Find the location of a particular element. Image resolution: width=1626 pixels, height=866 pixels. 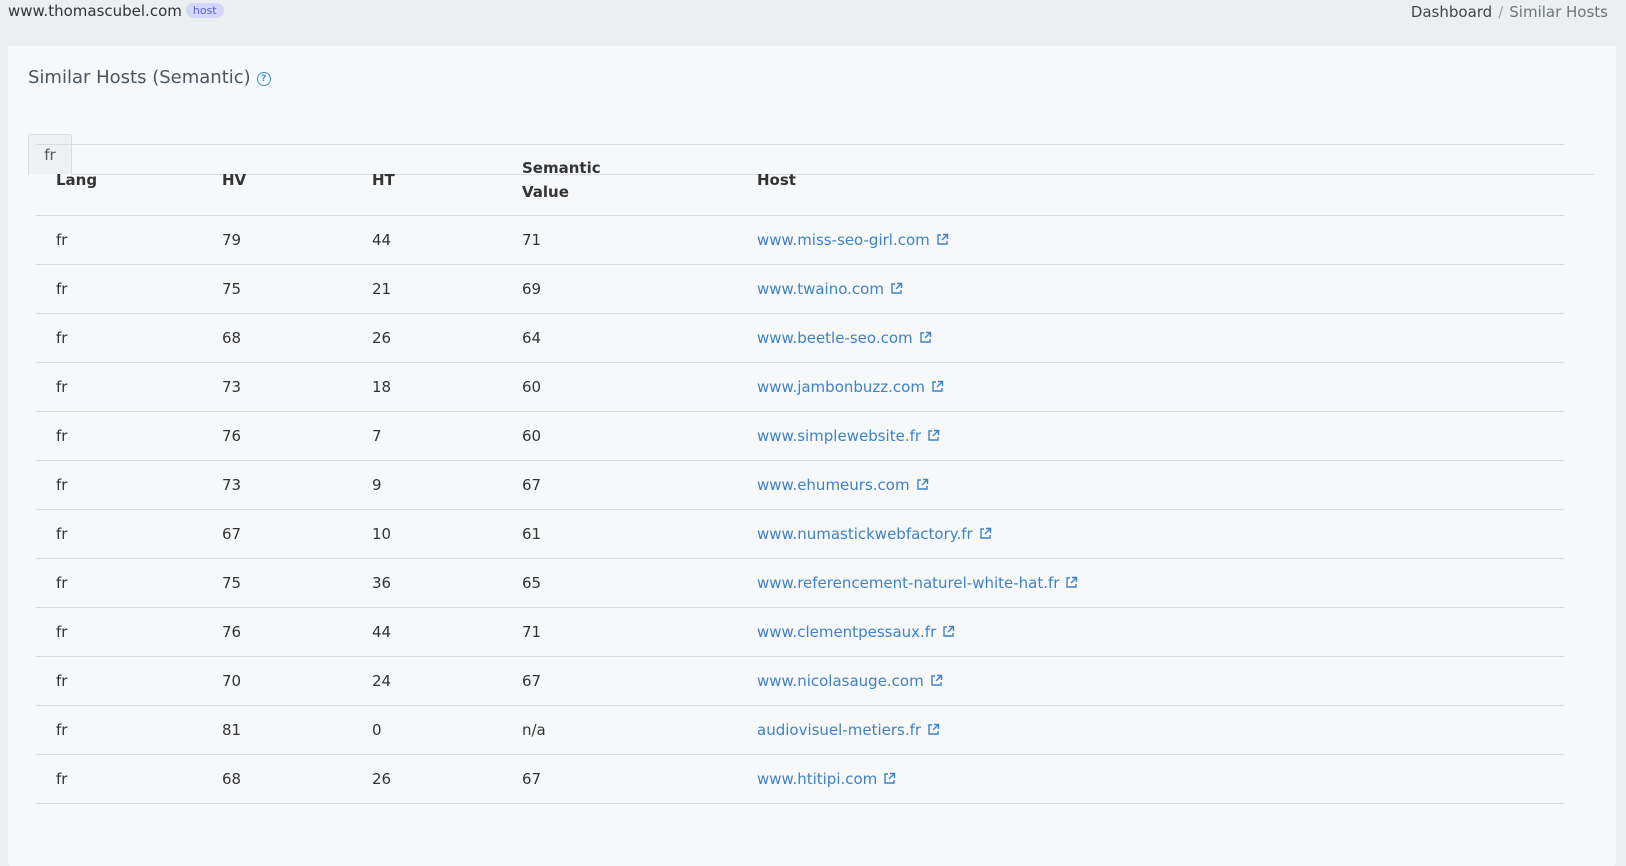

breadcrumb-current: Similar Hosts is located at coordinates (1558, 12).